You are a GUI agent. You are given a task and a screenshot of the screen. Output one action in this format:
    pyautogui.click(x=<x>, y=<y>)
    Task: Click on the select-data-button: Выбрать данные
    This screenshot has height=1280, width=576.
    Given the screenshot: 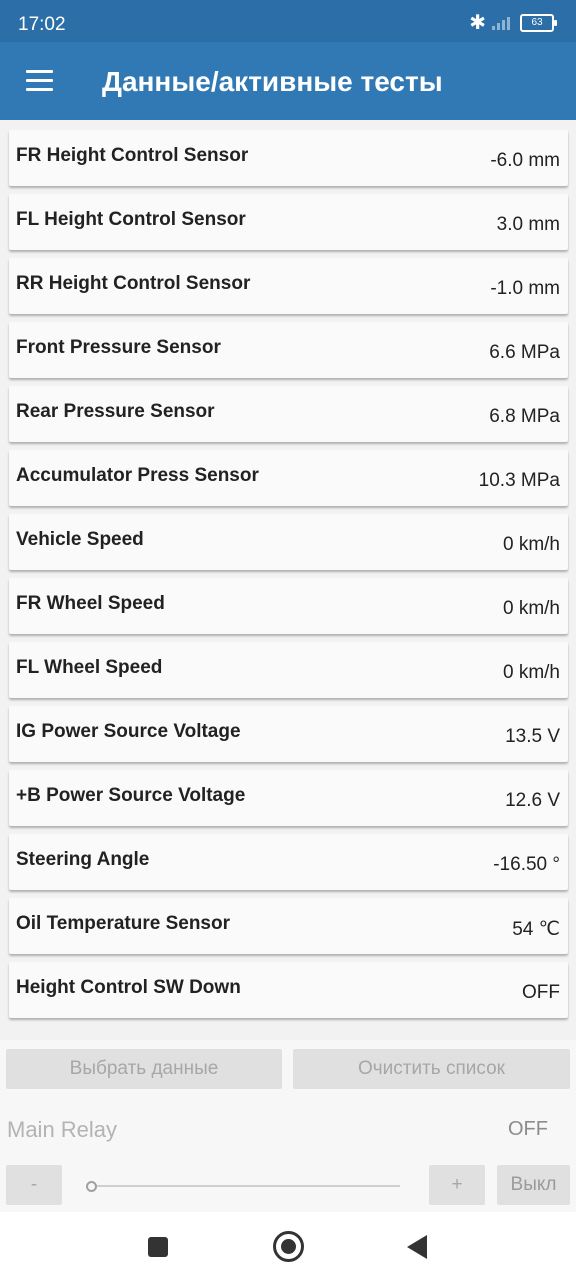 What is the action you would take?
    pyautogui.click(x=144, y=1069)
    